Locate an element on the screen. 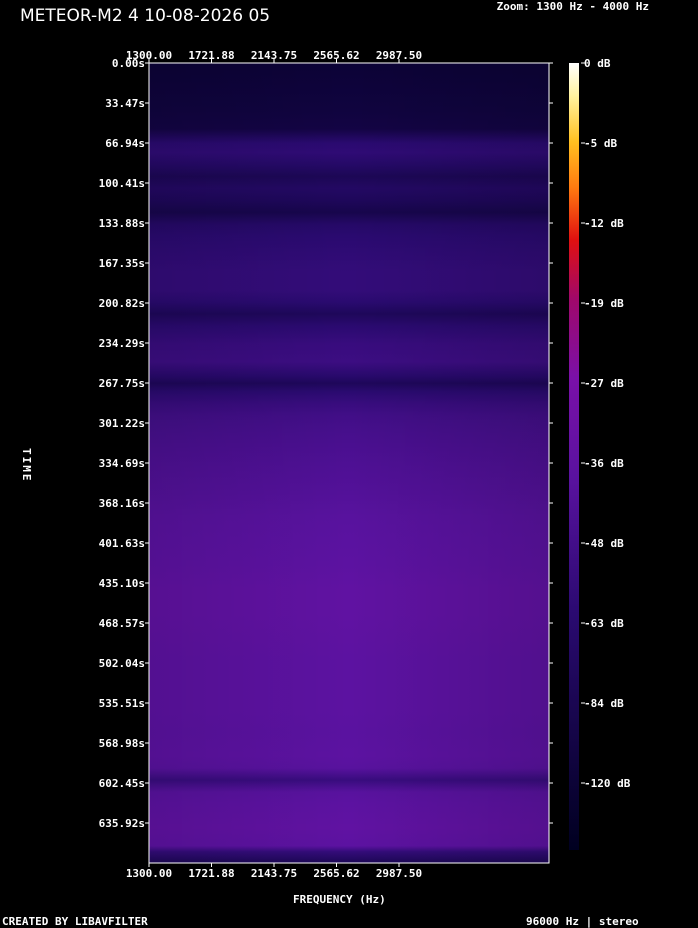 The height and width of the screenshot is (928, 698). colorbar is located at coordinates (574, 456).